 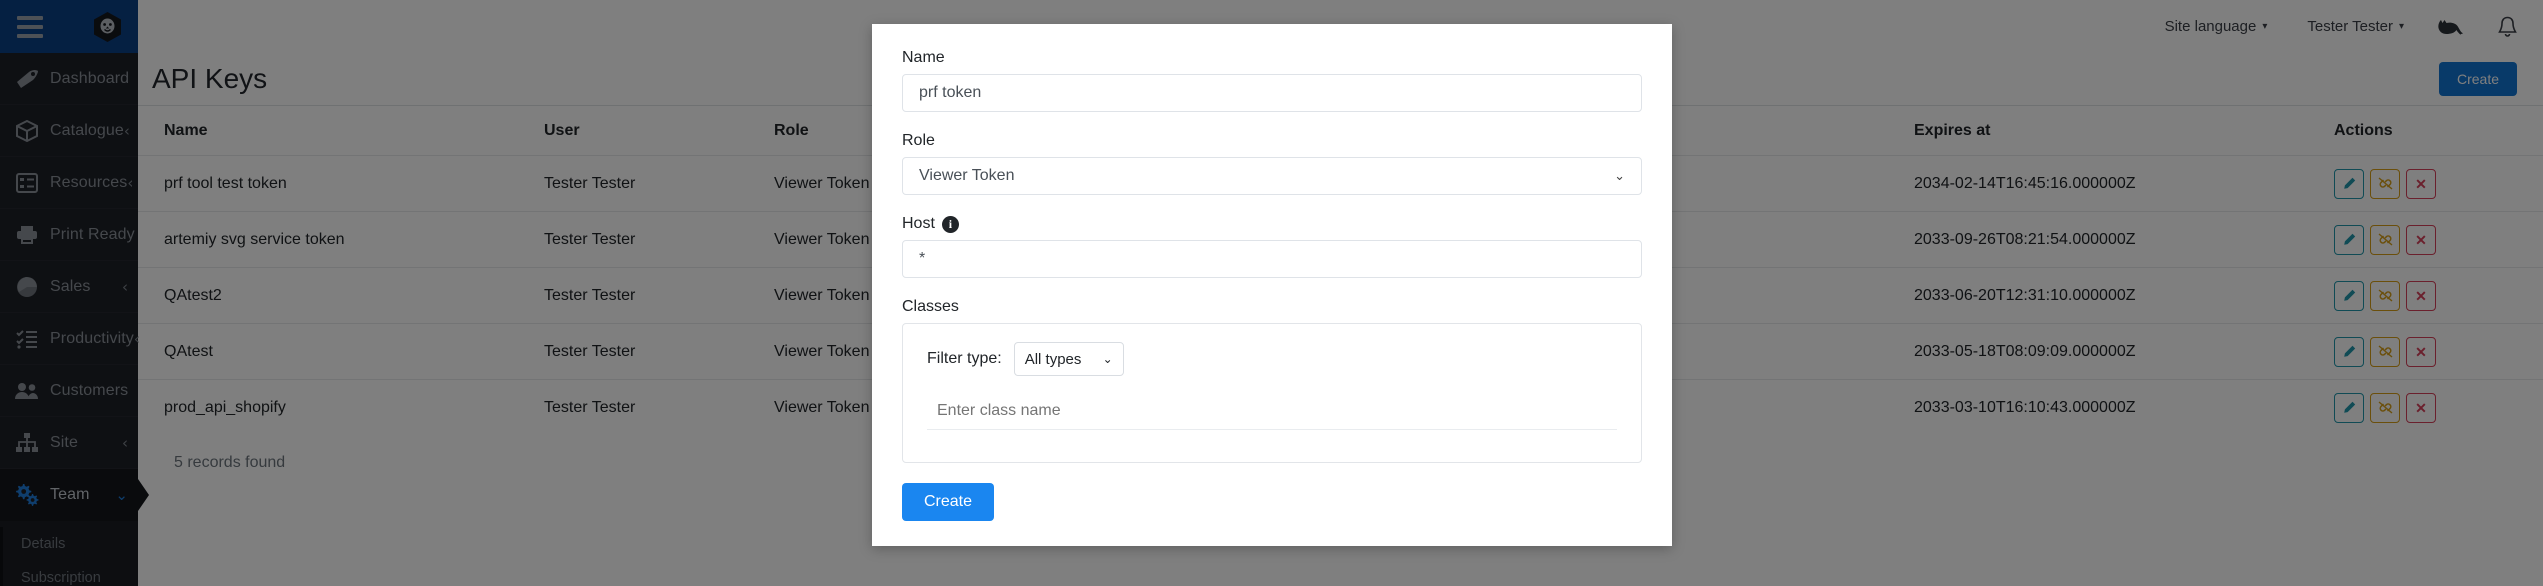 What do you see at coordinates (1272, 176) in the screenshot?
I see `role-select: Viewer Token ⌄` at bounding box center [1272, 176].